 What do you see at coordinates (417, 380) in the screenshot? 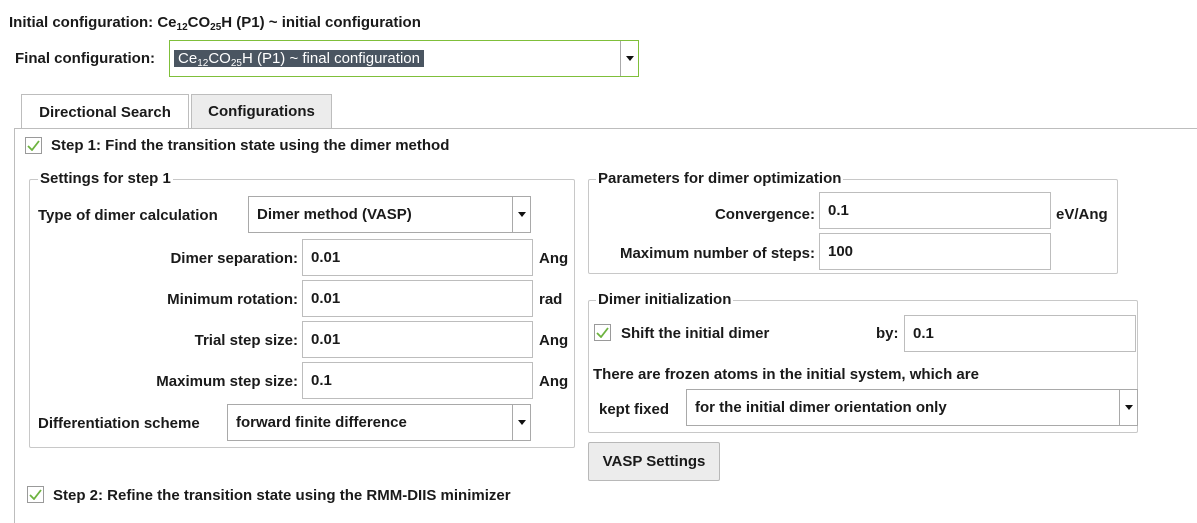
I see `maximum-step-size-input: 0.1` at bounding box center [417, 380].